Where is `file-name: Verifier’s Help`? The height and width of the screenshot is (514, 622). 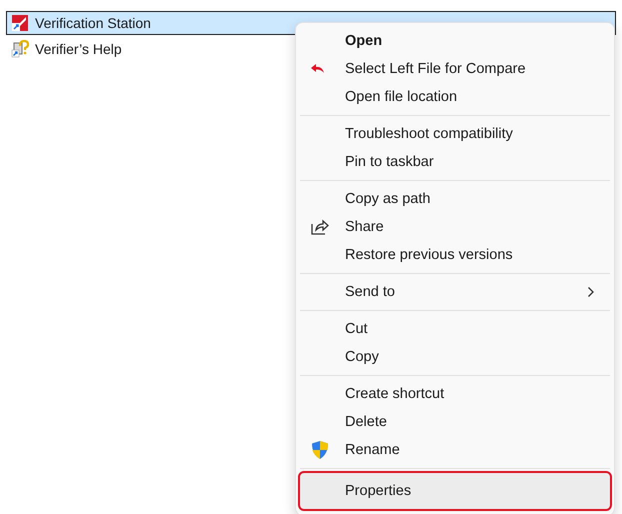
file-name: Verifier’s Help is located at coordinates (78, 49).